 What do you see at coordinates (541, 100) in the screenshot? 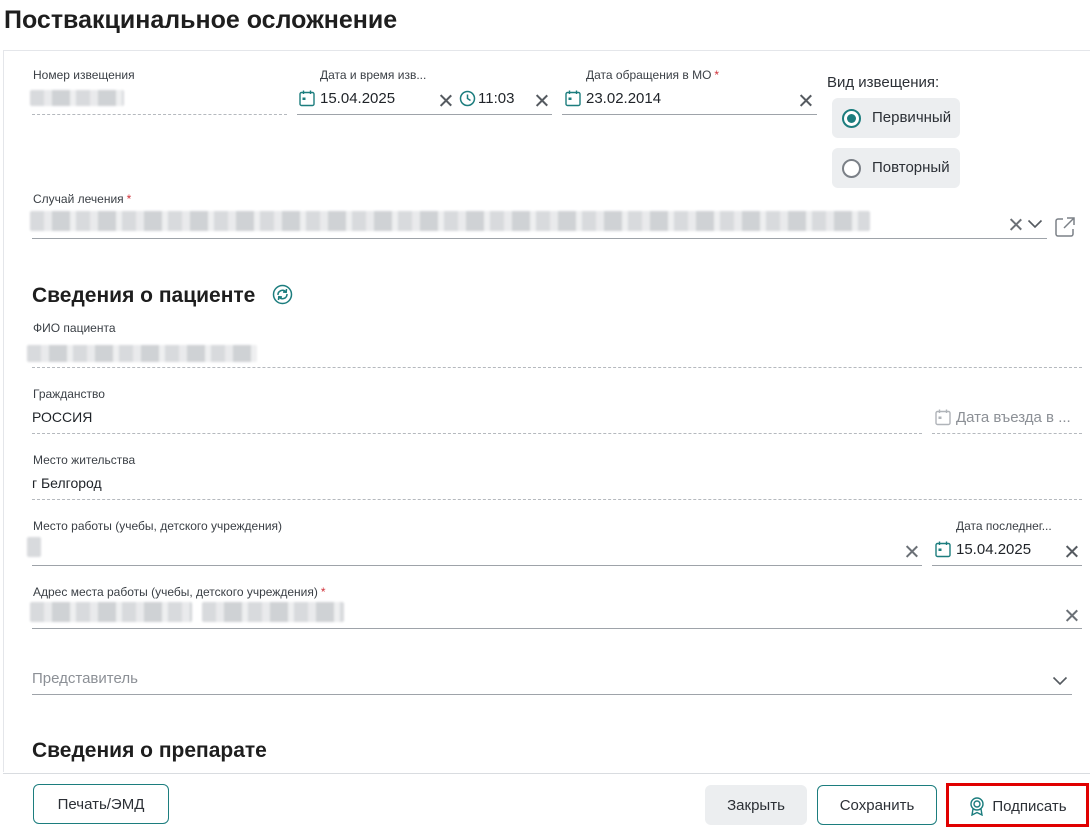
I see `clear-time-icon` at bounding box center [541, 100].